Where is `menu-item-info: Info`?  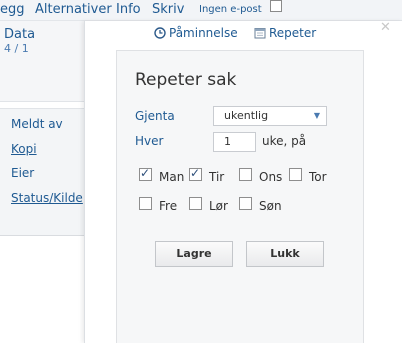
menu-item-info: Info is located at coordinates (128, 9).